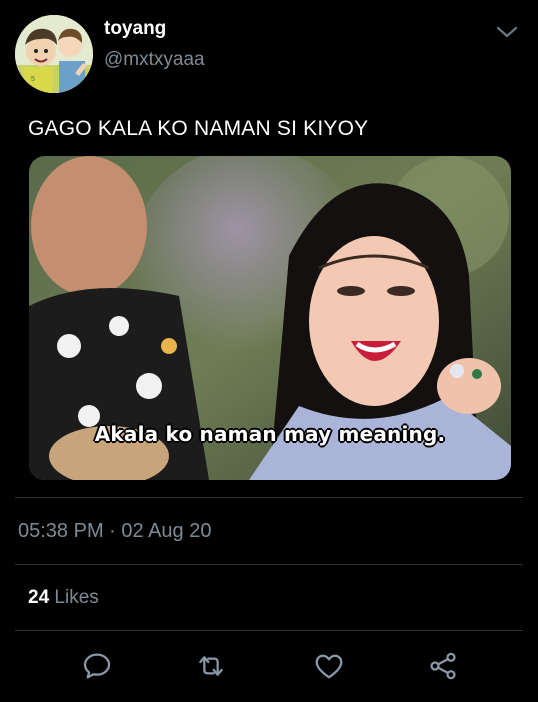  Describe the element at coordinates (33, 79) in the screenshot. I see `svg-text: 5` at that location.